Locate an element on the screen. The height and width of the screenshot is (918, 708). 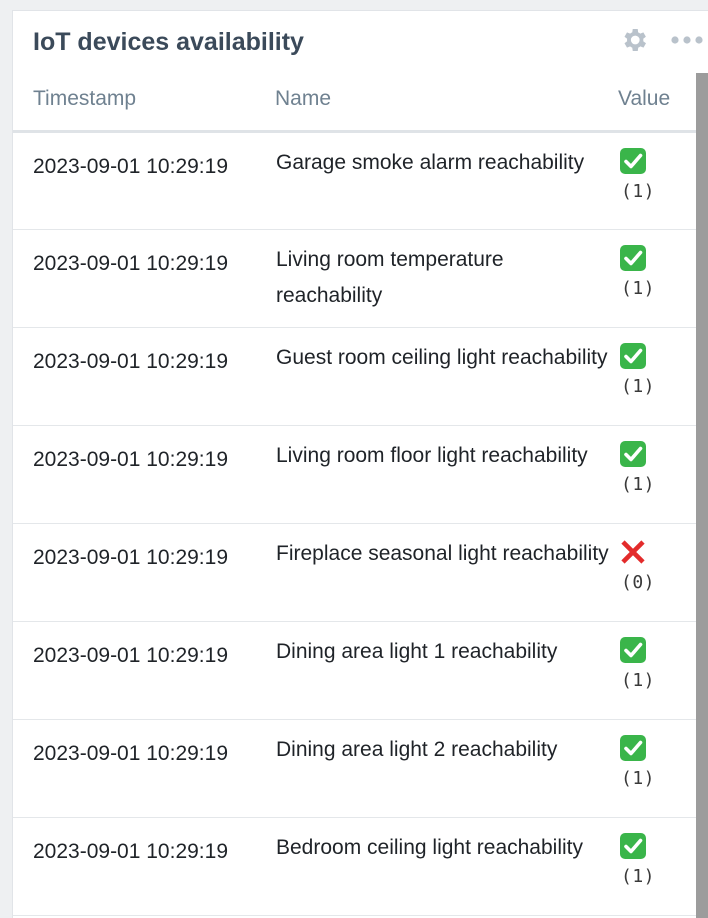
widget-title: IoT devices availability is located at coordinates (168, 42).